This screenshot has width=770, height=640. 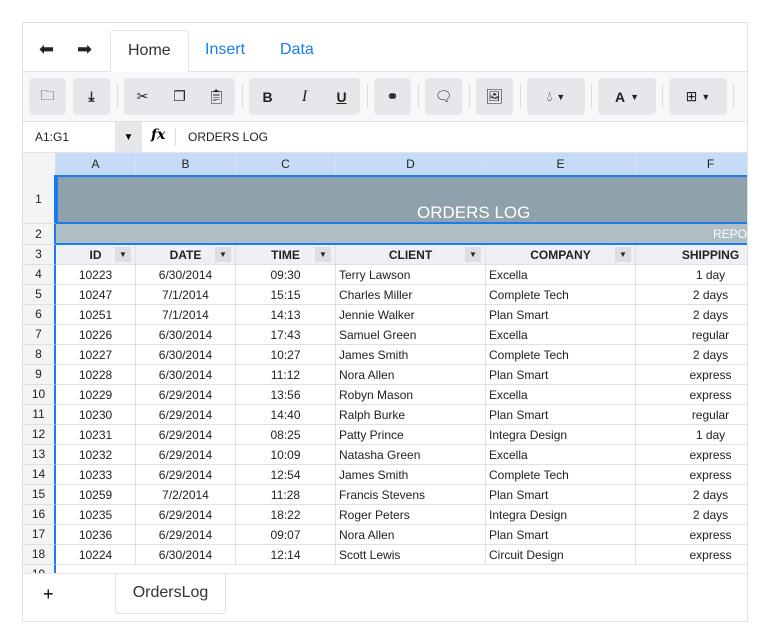 What do you see at coordinates (39, 355) in the screenshot?
I see `row-header-8: 8` at bounding box center [39, 355].